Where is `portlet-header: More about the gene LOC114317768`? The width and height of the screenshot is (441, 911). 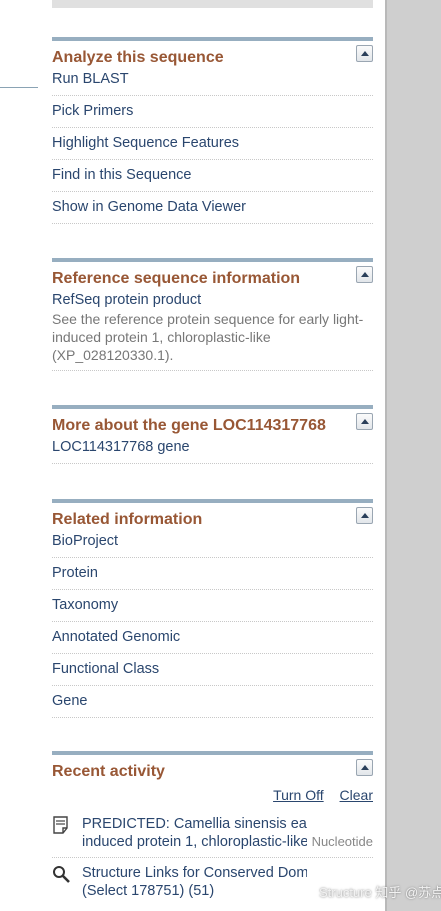 portlet-header: More about the gene LOC114317768 is located at coordinates (212, 421).